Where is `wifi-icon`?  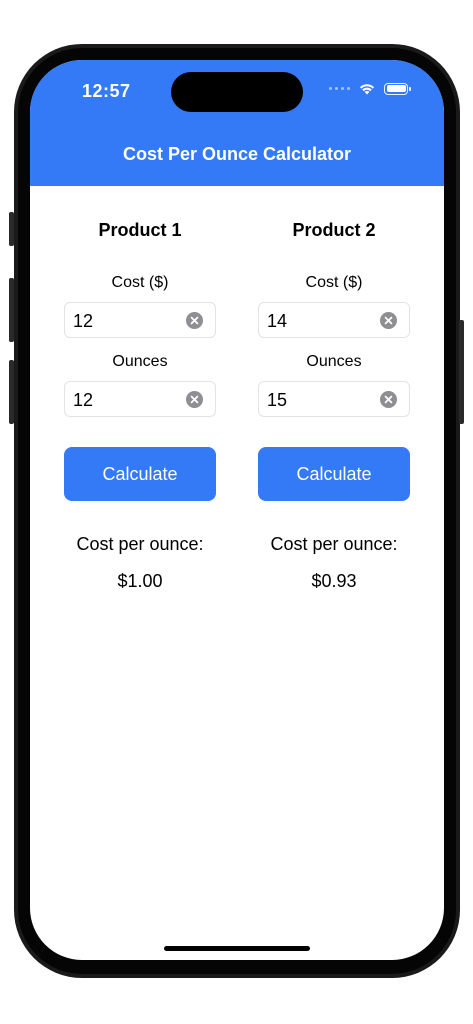
wifi-icon is located at coordinates (367, 89).